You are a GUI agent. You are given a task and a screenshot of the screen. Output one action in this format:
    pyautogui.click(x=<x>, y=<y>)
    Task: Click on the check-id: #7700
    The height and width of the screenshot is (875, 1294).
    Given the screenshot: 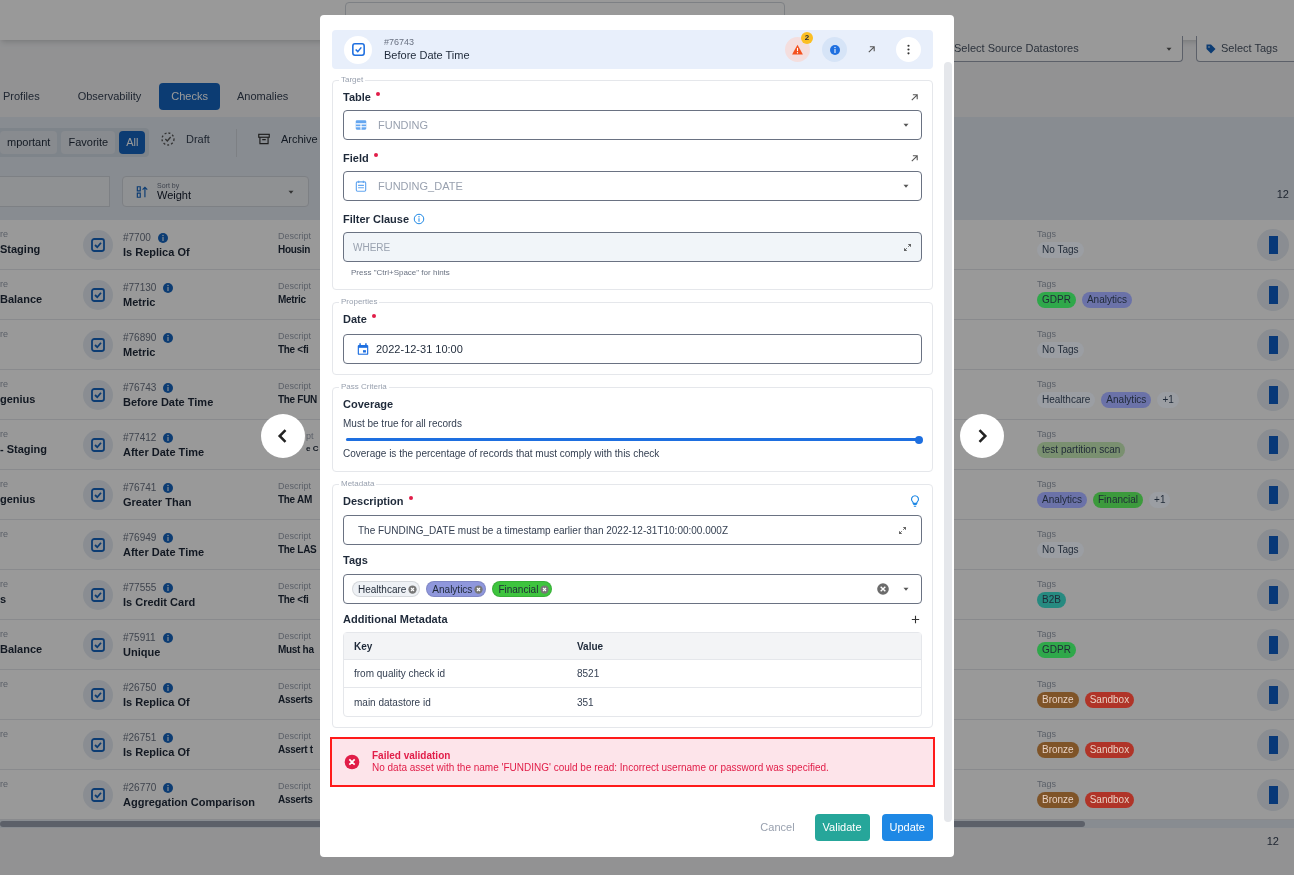 What is the action you would take?
    pyautogui.click(x=137, y=237)
    